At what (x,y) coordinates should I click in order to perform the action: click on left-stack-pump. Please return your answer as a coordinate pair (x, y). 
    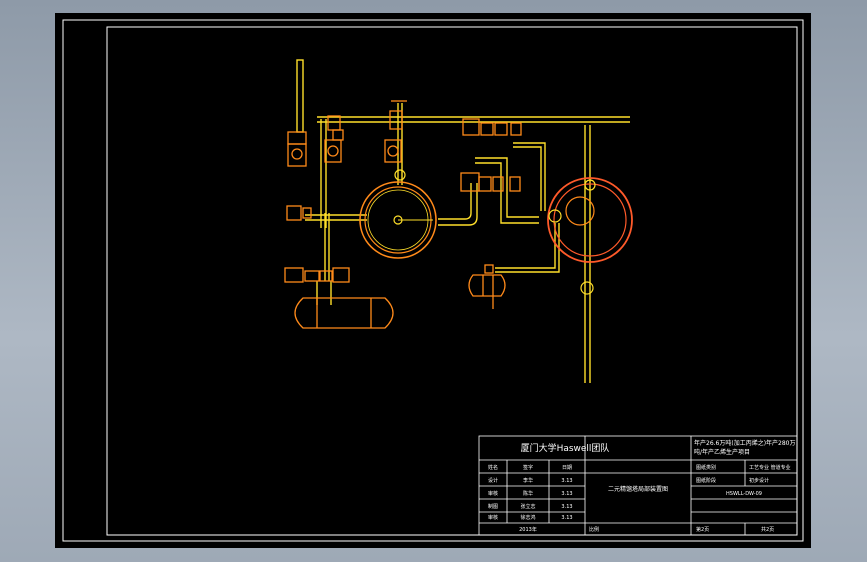
    Looking at the image, I should click on (297, 149).